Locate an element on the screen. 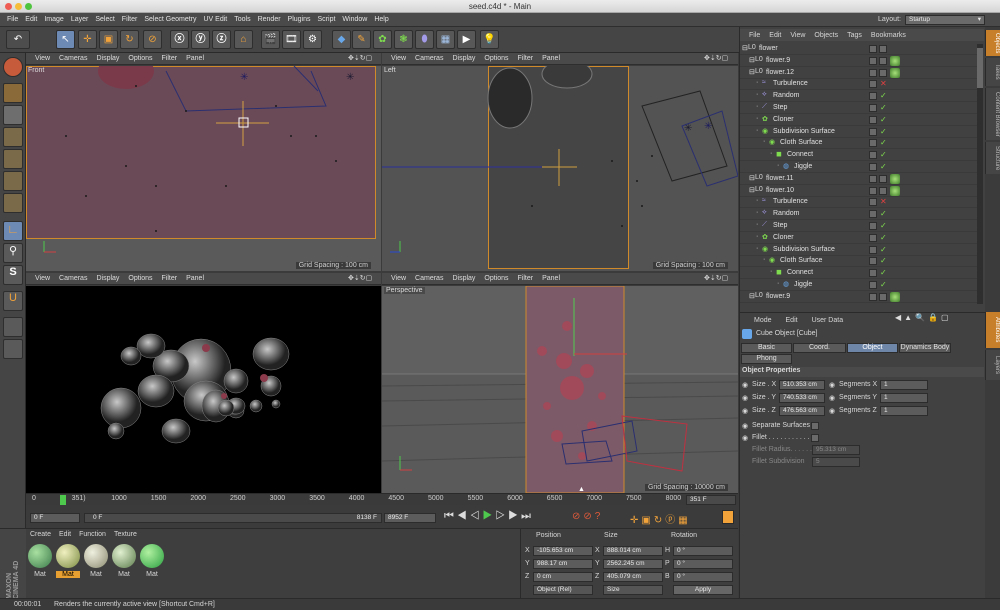  key-mode-icons: ✛▣↻ⓟ▦ is located at coordinates (660, 518).